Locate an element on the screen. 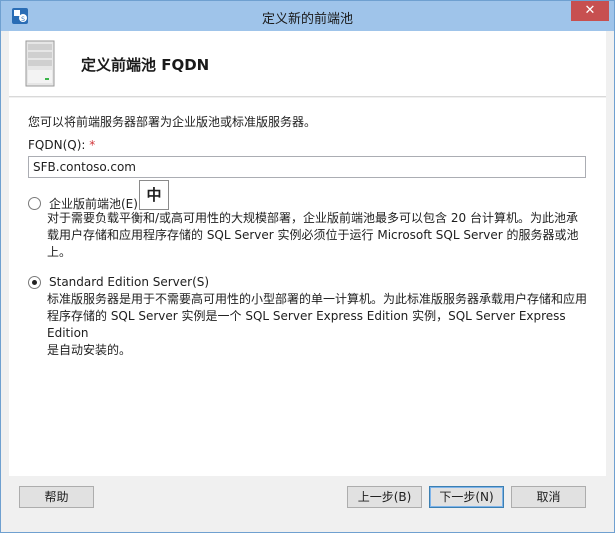 Image resolution: width=615 pixels, height=533 pixels. window-title: 定义新的前端池 is located at coordinates (307, 19).